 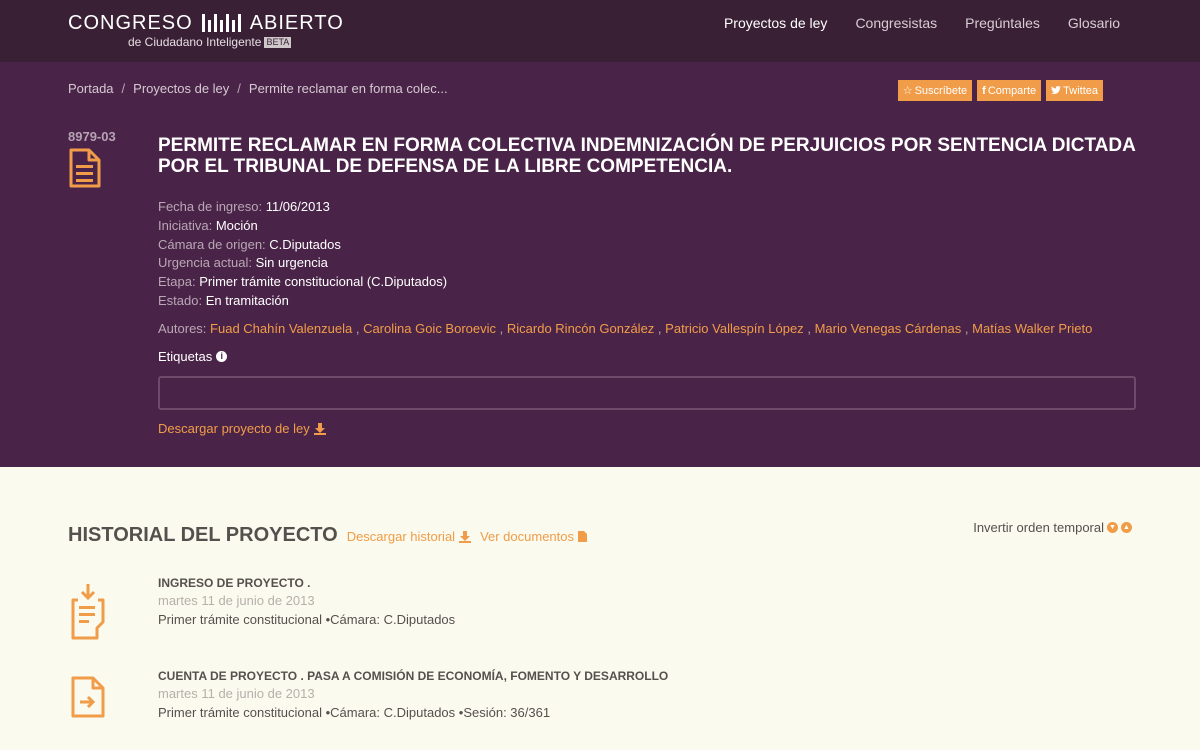 What do you see at coordinates (1038, 527) in the screenshot?
I see `invert-order-label: Invertir orden temporal` at bounding box center [1038, 527].